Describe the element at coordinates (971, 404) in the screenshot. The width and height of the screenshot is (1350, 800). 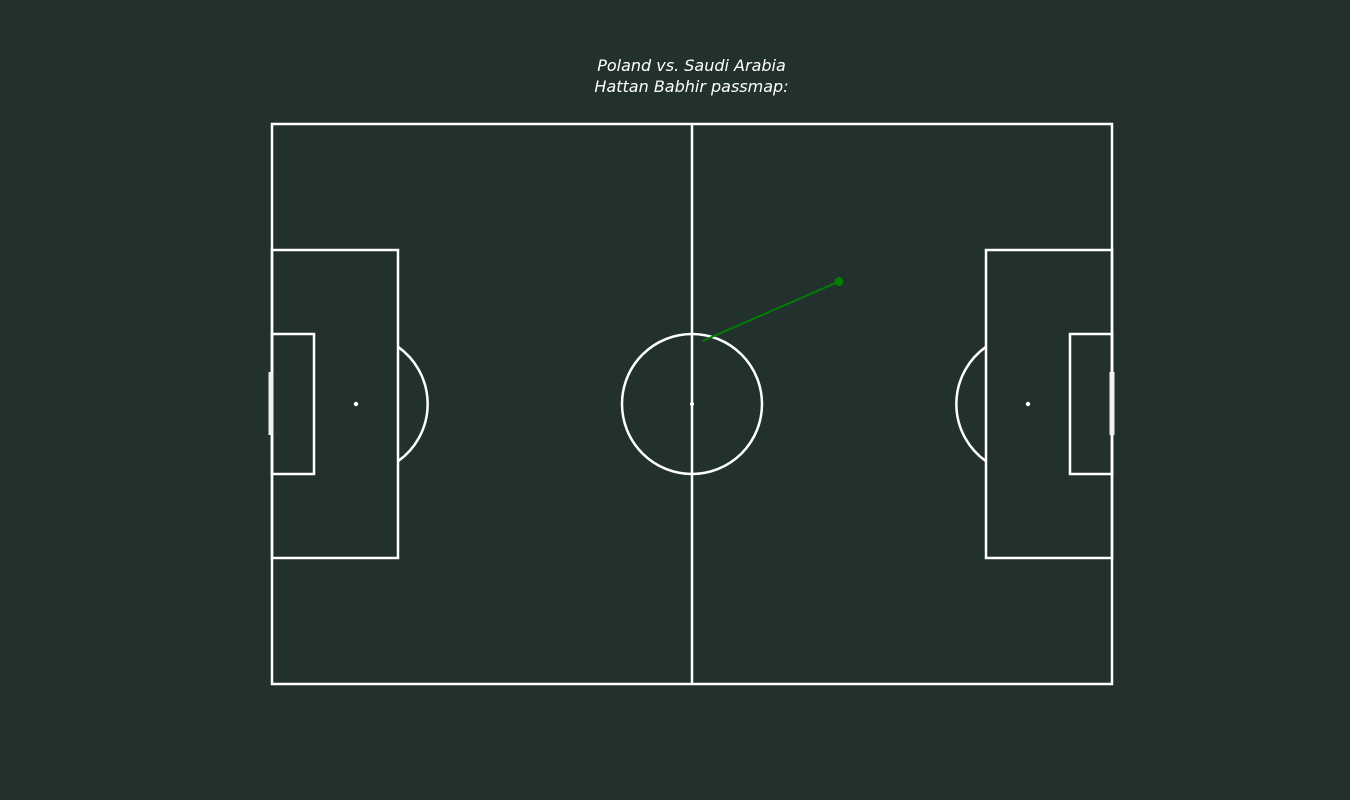
I see `right-penalty-arc` at that location.